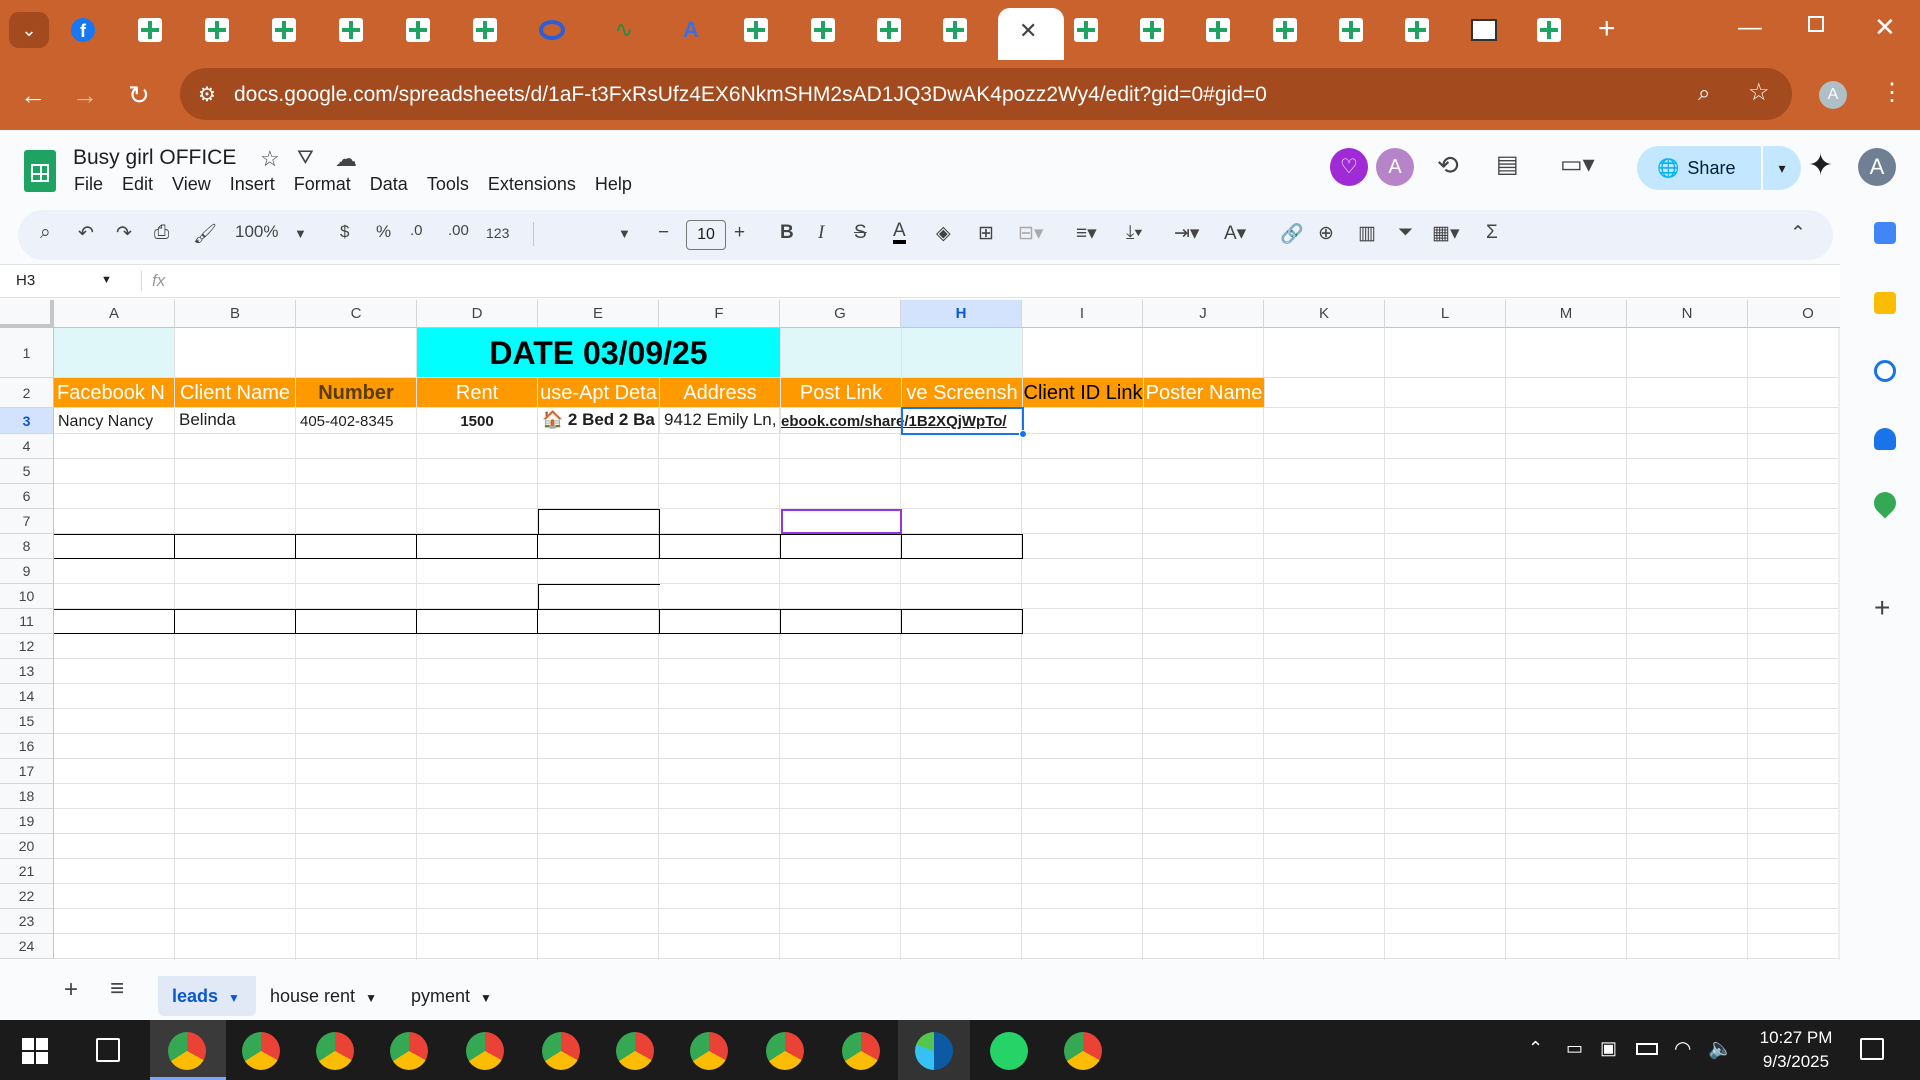 This screenshot has width=1920, height=1080. What do you see at coordinates (1885, 371) in the screenshot?
I see `tasks-icon` at bounding box center [1885, 371].